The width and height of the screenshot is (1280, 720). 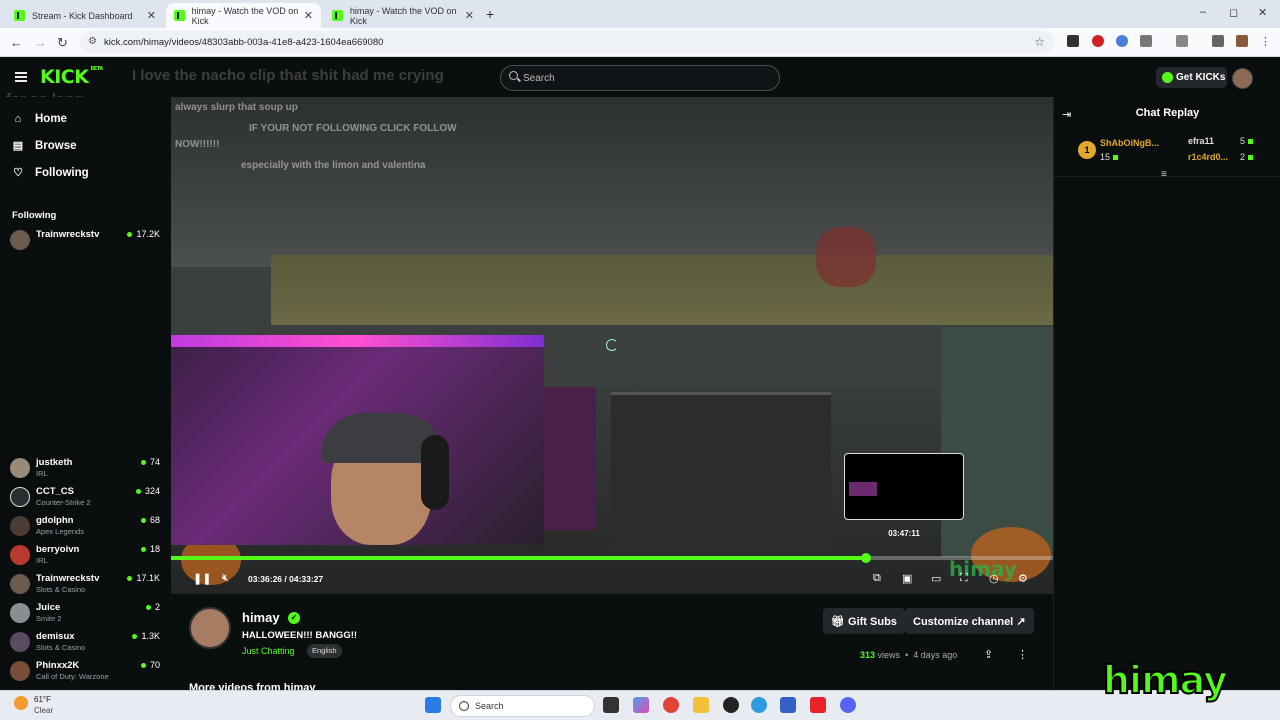 I want to click on tab-title: Stream - Kick Dashboard, so click(x=82, y=15).